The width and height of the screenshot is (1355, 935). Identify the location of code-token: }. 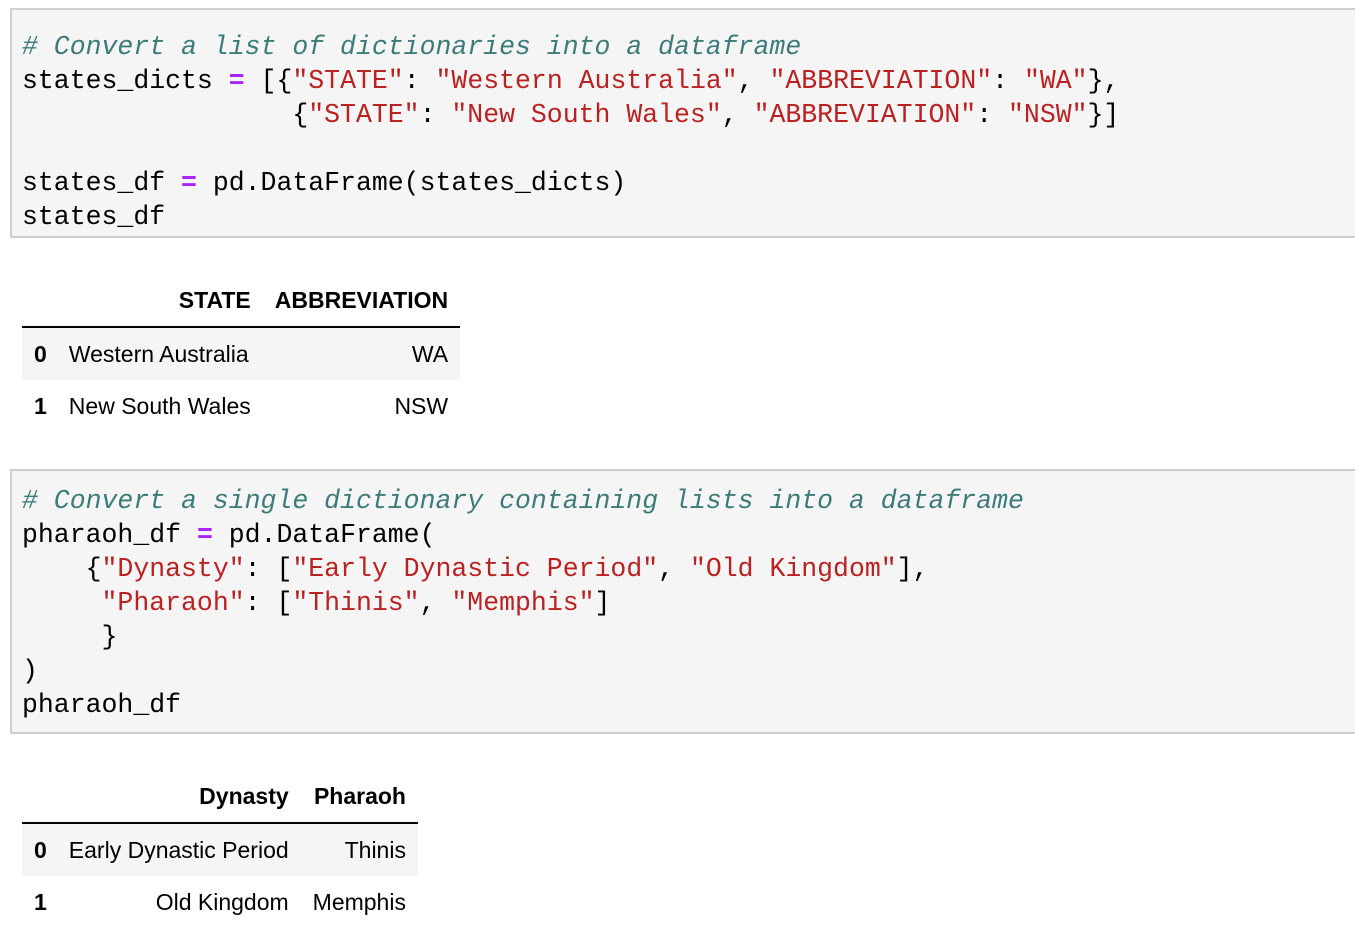
(70, 637).